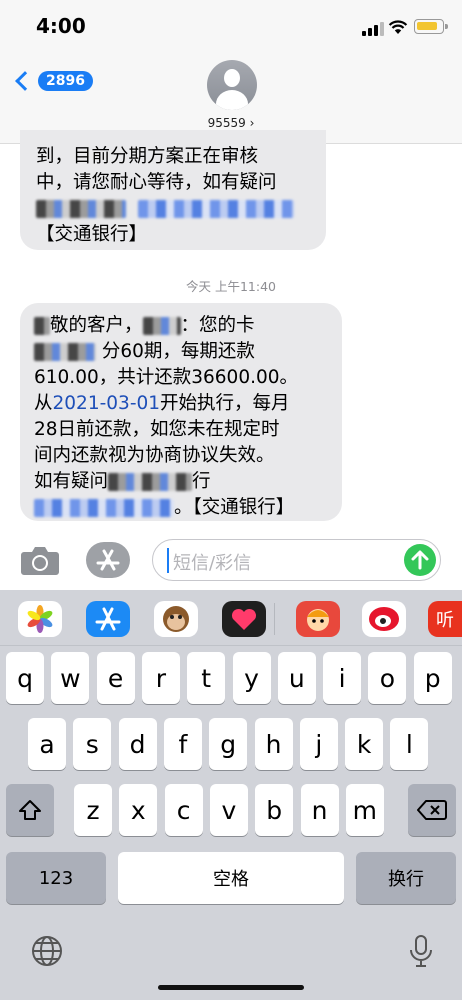  Describe the element at coordinates (70, 678) in the screenshot. I see `key-w: w` at that location.